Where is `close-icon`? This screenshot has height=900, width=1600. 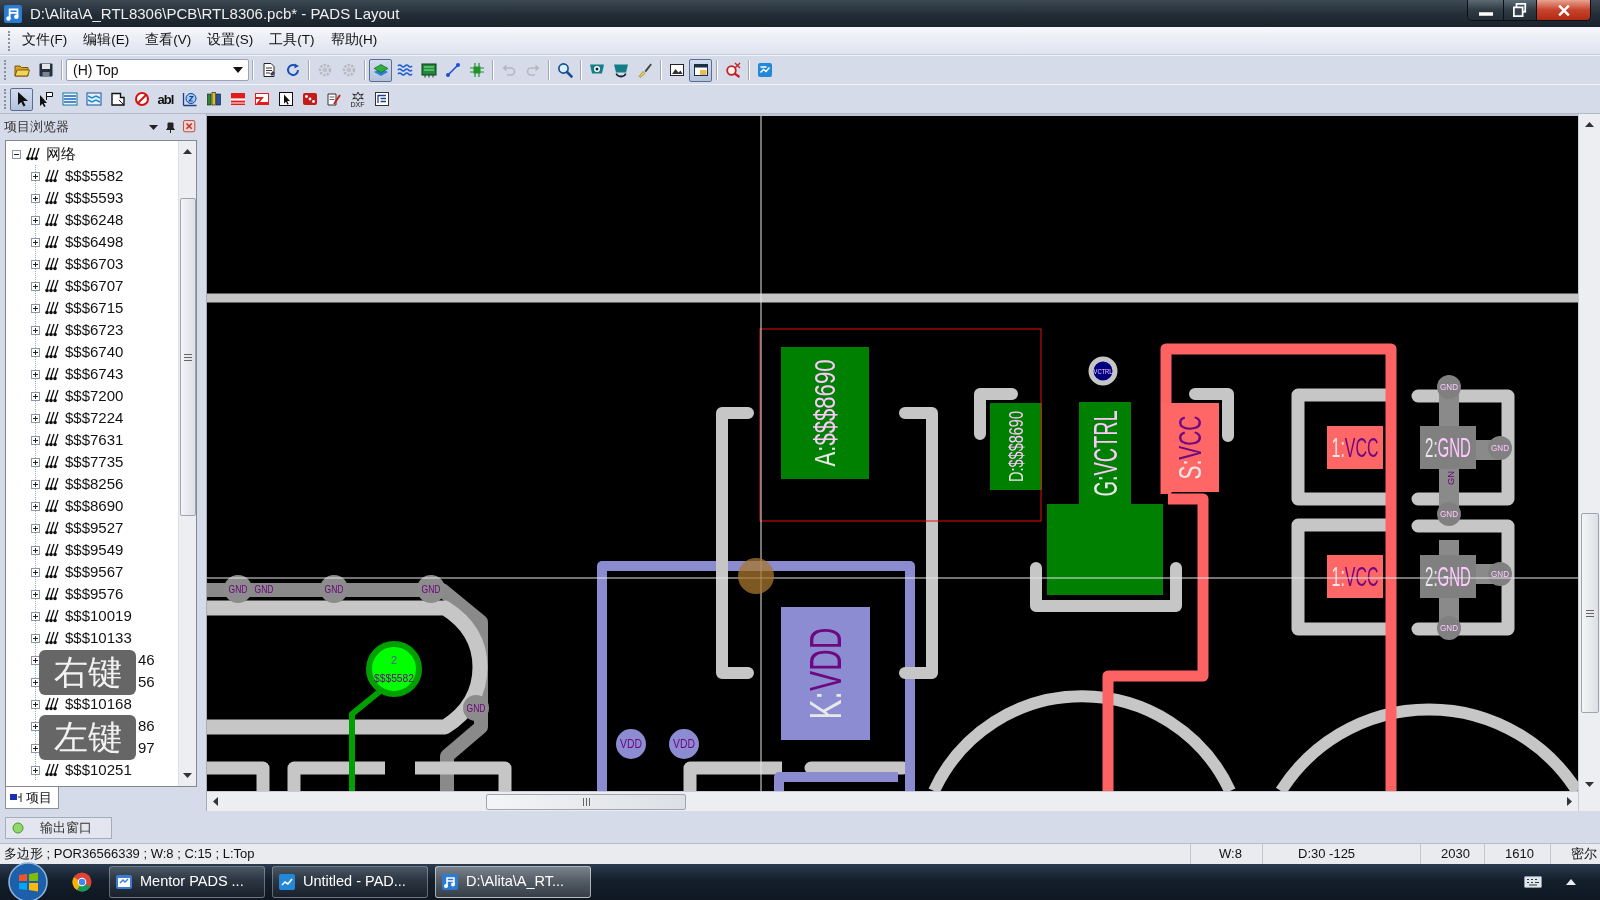
close-icon is located at coordinates (190, 127).